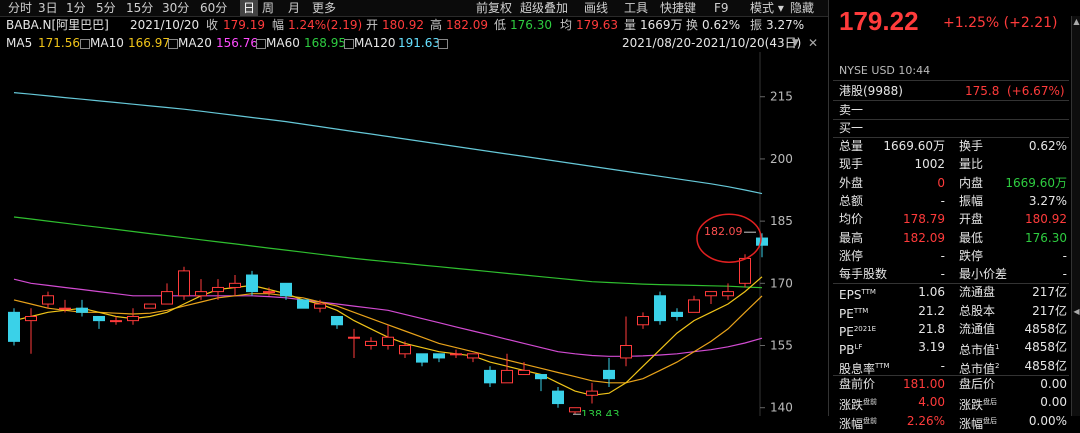 Image resolution: width=1080 pixels, height=433 pixels. I want to click on stat-label: 流通盘, so click(977, 292).